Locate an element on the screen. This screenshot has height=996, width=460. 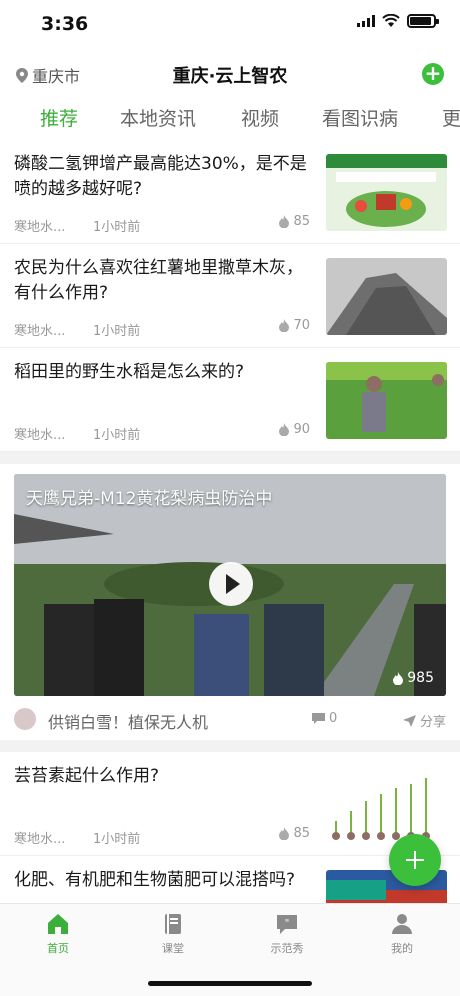
tab-home: 首页 is located at coordinates (58, 934).